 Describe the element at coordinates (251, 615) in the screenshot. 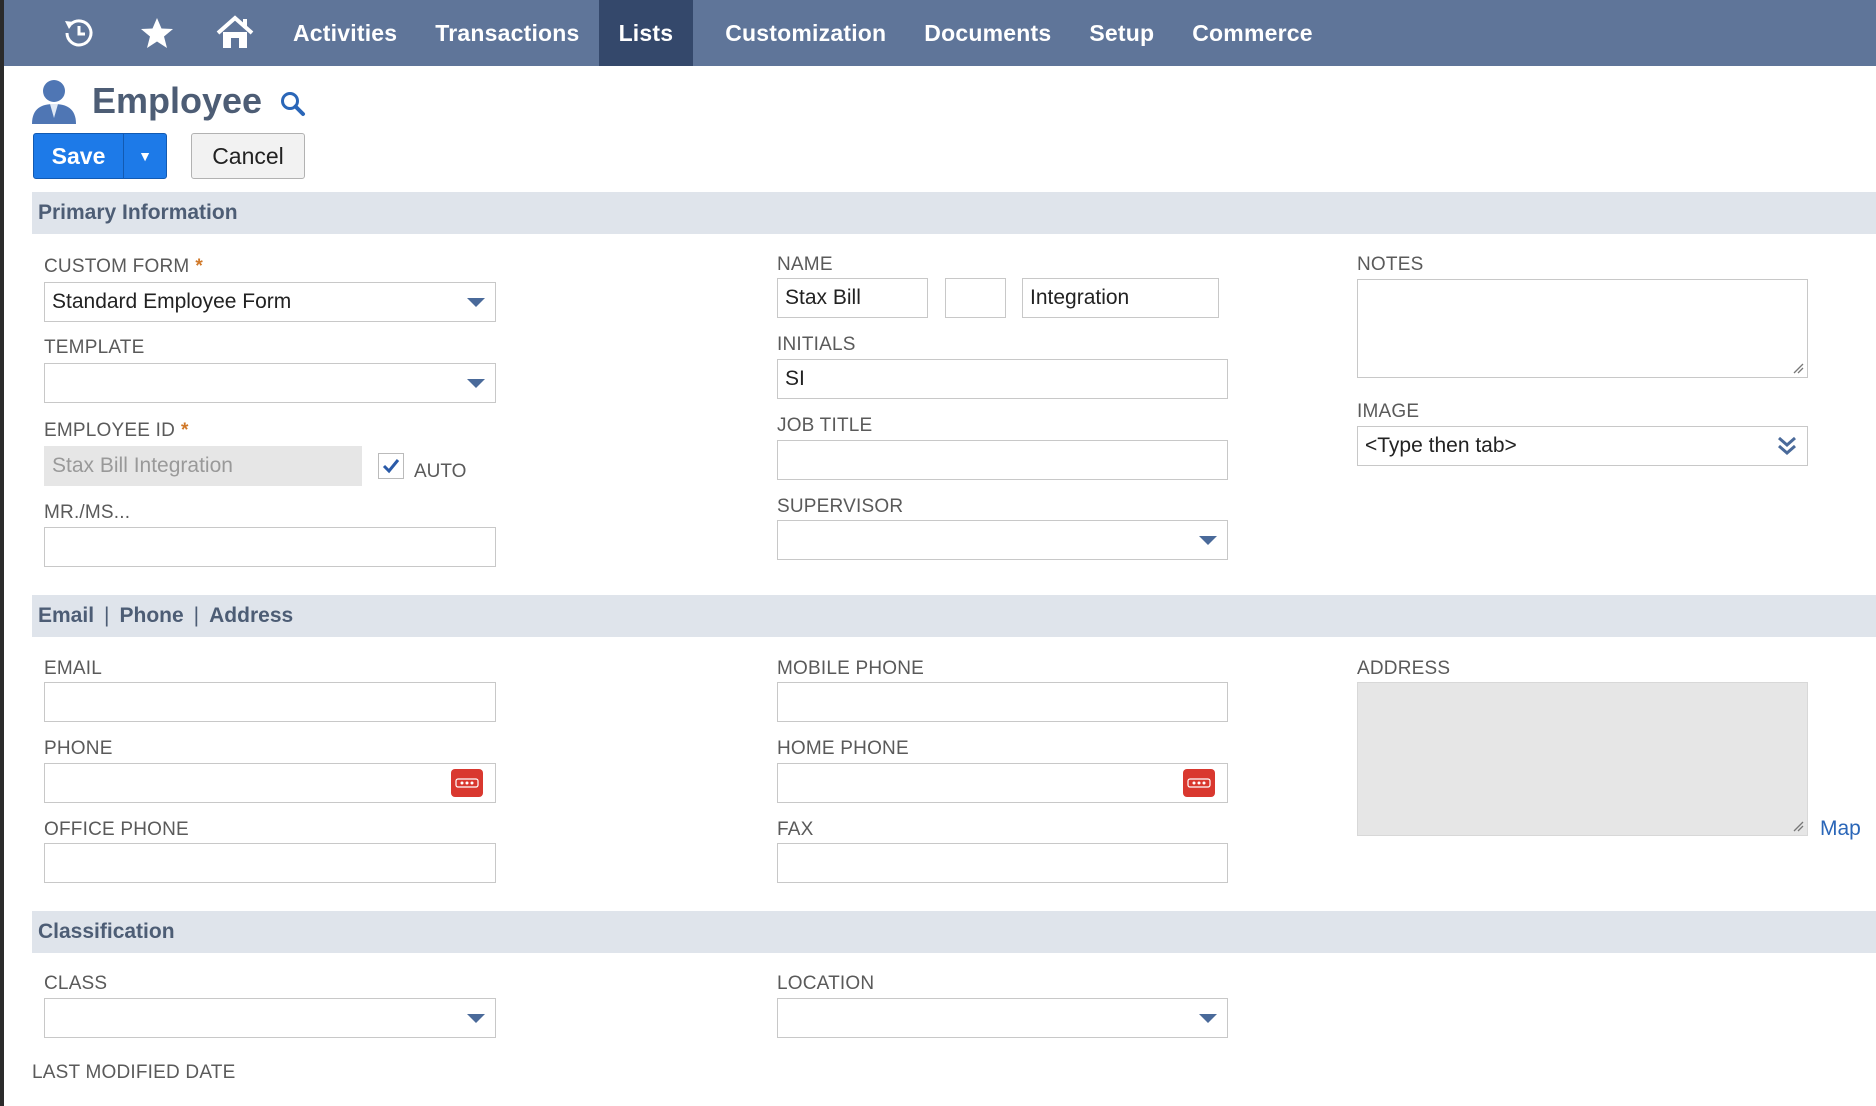

I see `section-title-address: Address` at that location.